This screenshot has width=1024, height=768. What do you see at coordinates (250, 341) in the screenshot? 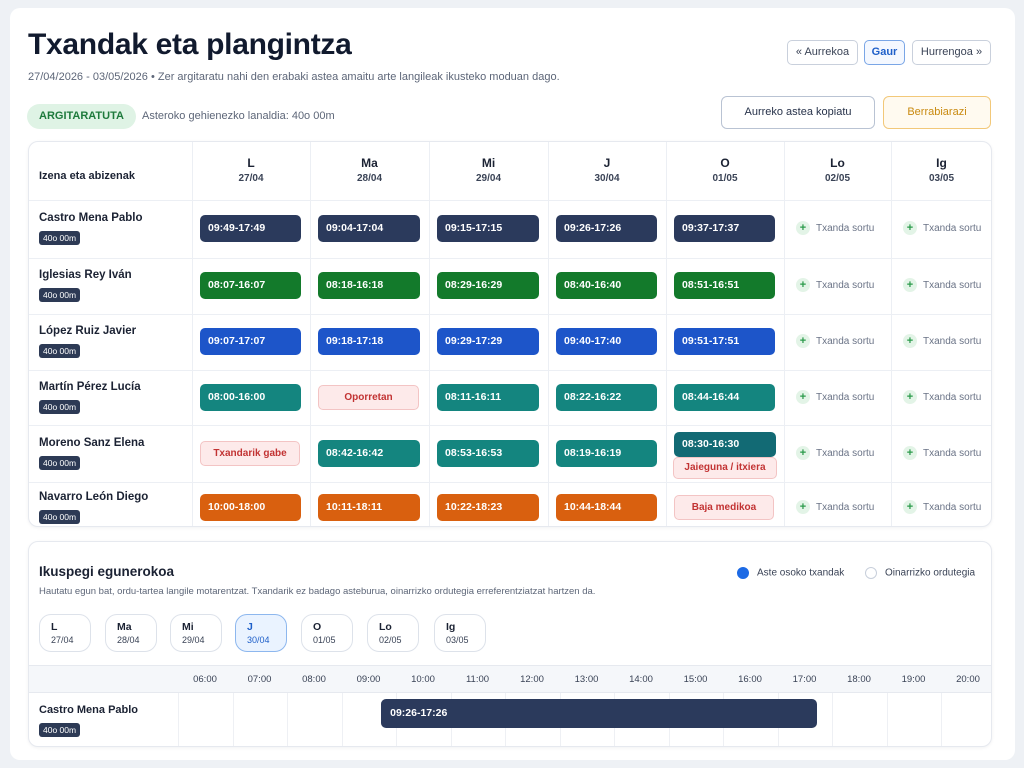
I see `shift-block: 09:07-17:07` at bounding box center [250, 341].